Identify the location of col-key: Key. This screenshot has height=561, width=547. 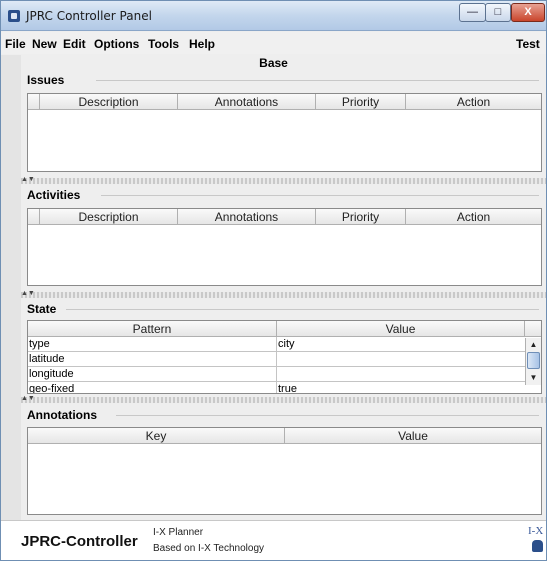
(156, 436).